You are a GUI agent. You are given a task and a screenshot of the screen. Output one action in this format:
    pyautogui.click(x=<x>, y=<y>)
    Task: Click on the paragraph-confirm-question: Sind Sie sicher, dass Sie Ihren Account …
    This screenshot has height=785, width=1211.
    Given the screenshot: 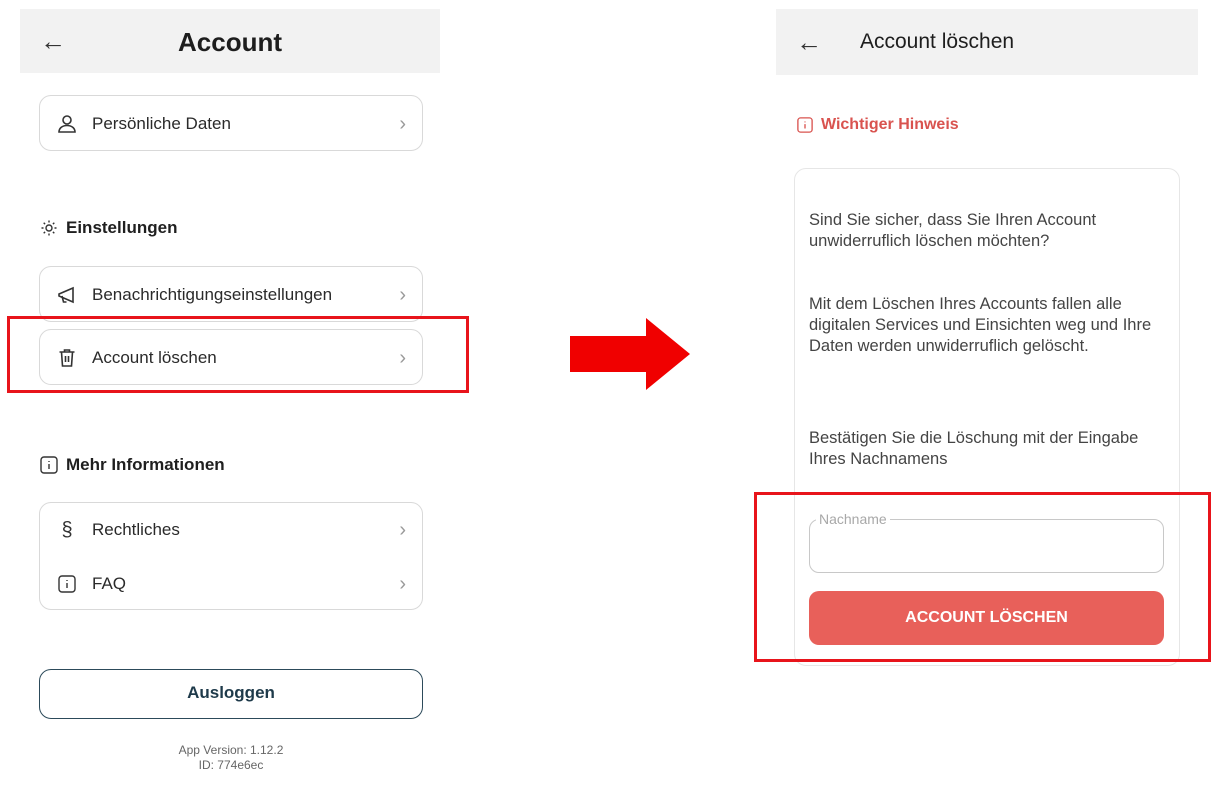 What is the action you would take?
    pyautogui.click(x=953, y=230)
    